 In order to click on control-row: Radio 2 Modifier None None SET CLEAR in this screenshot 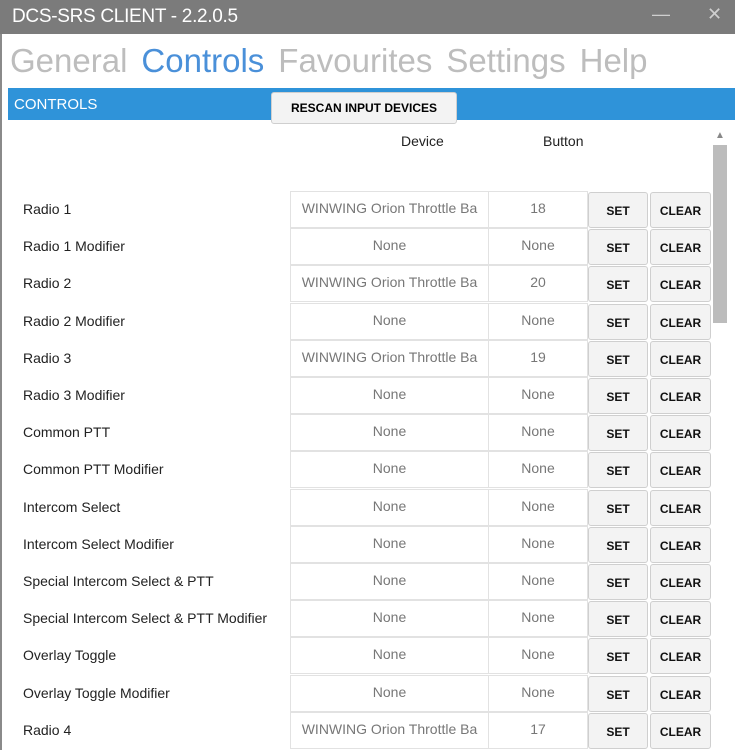, I will do `click(356, 321)`.